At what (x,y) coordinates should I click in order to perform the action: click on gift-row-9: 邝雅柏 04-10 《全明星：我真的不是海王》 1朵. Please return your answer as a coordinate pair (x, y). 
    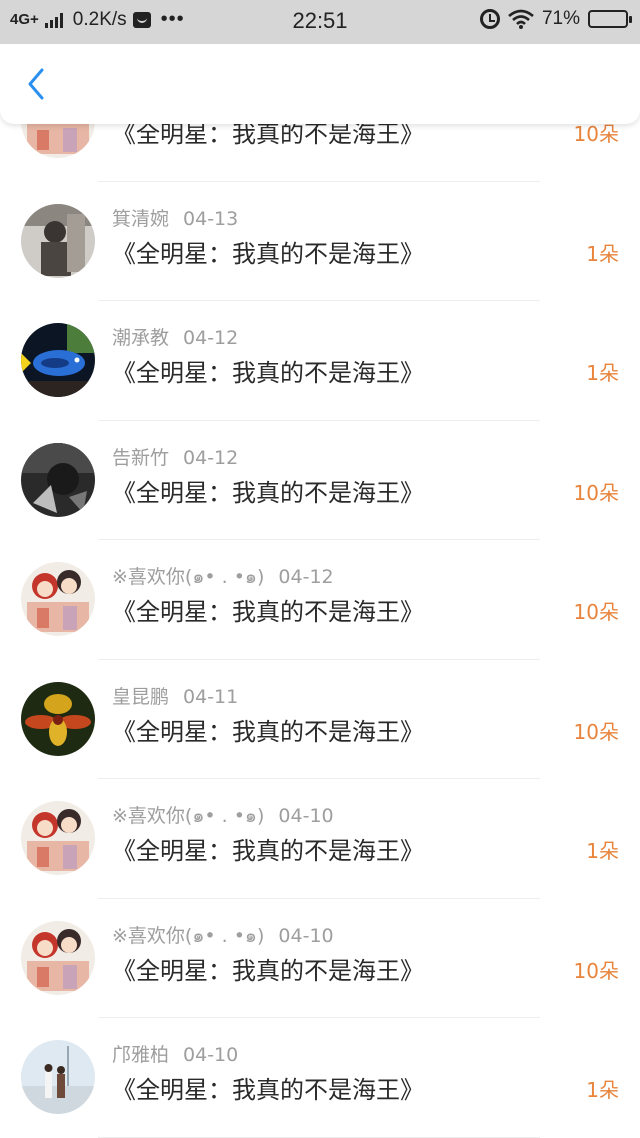
    Looking at the image, I should click on (320, 1078).